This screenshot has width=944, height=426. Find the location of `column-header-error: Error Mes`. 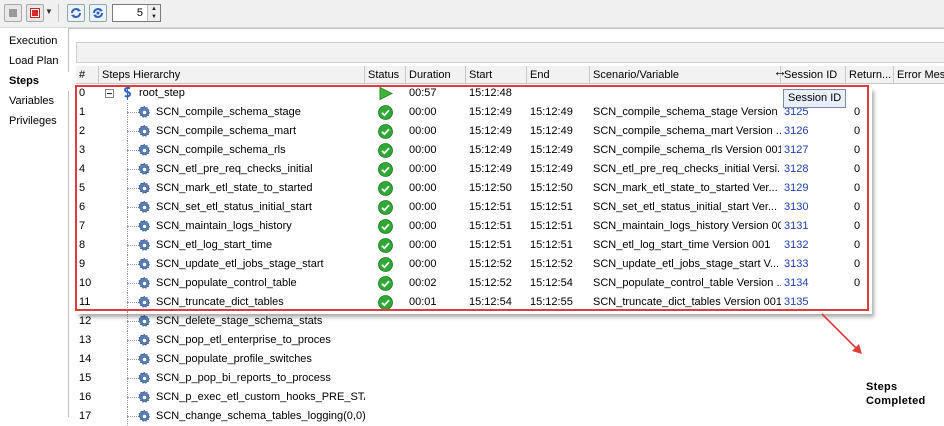

column-header-error: Error Mes is located at coordinates (919, 75).